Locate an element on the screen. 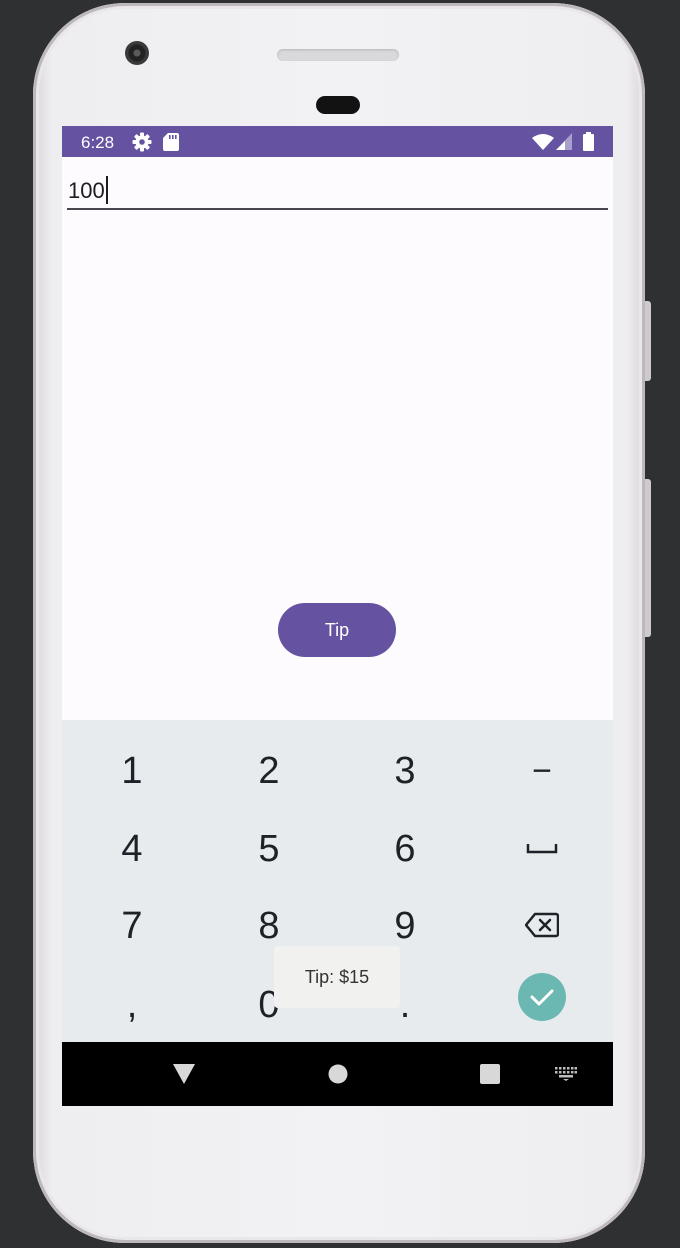 The width and height of the screenshot is (680, 1248). key-space is located at coordinates (542, 849).